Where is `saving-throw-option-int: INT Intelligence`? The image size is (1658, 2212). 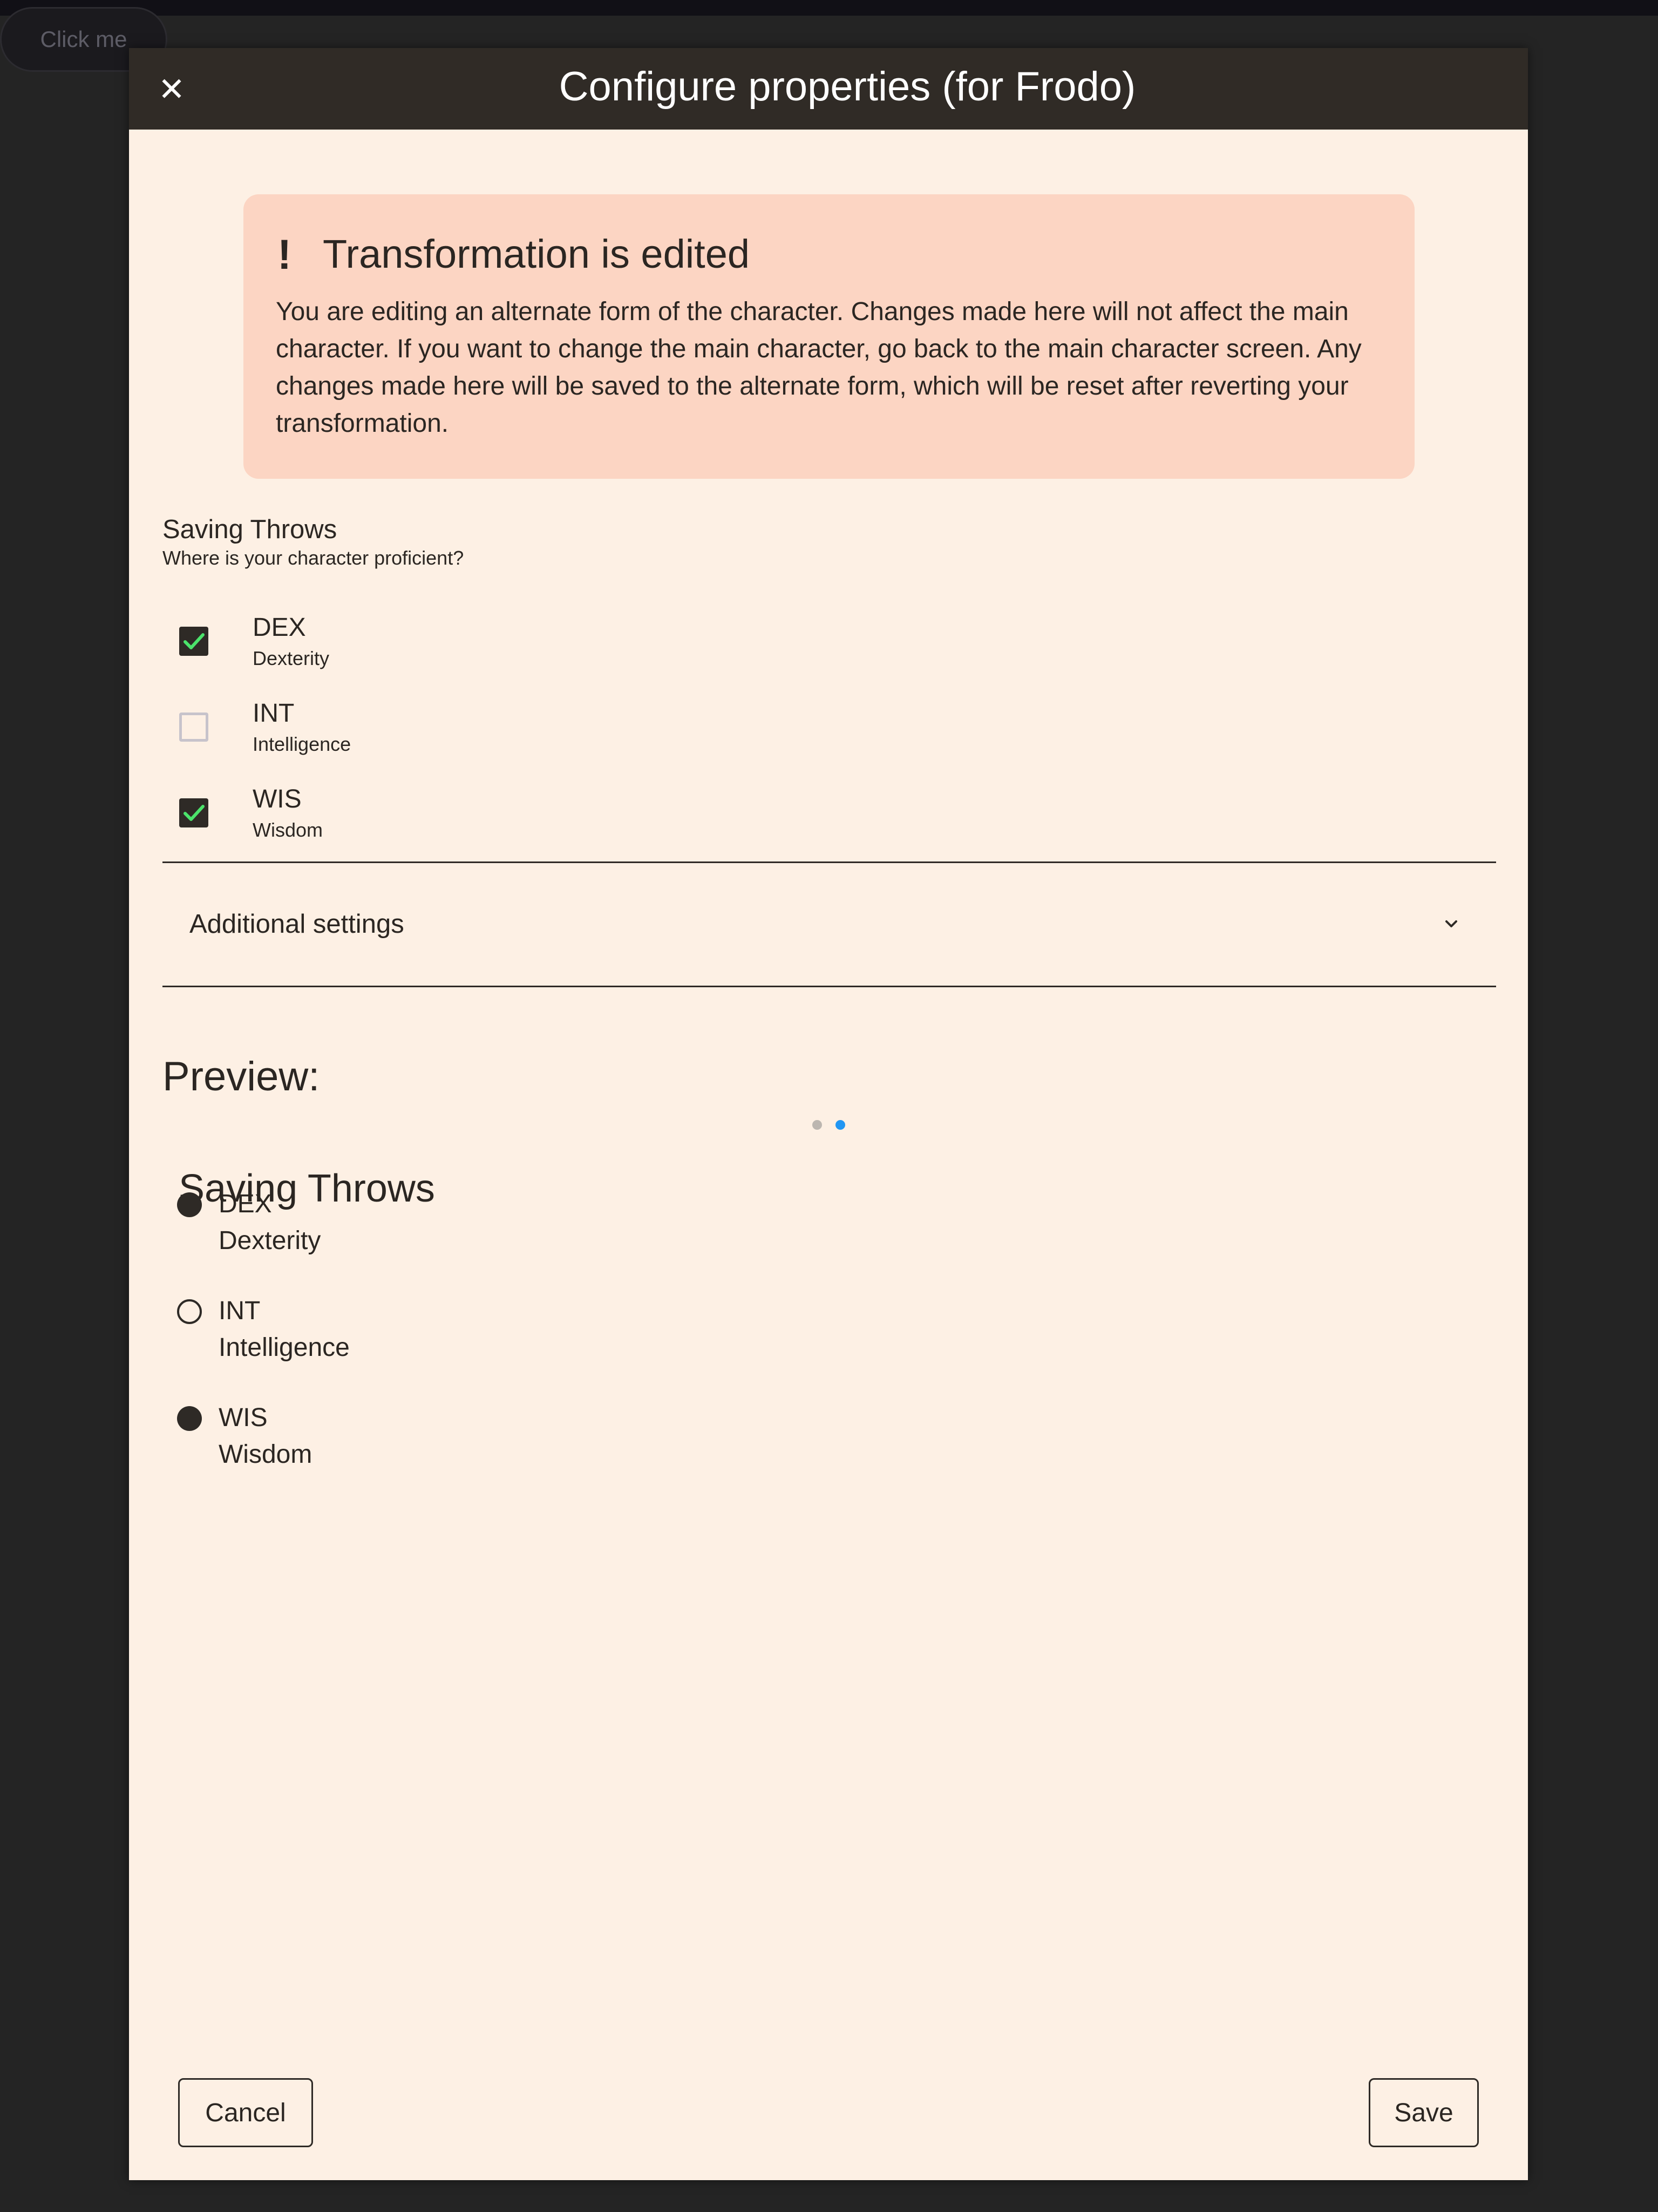 saving-throw-option-int: INT Intelligence is located at coordinates (453, 724).